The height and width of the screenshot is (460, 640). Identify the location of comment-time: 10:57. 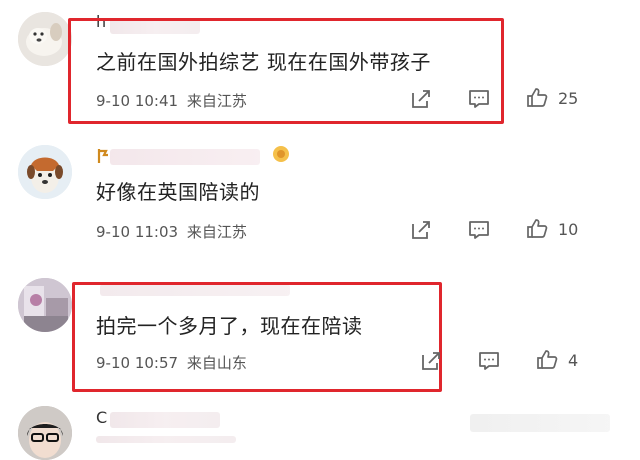
(156, 363).